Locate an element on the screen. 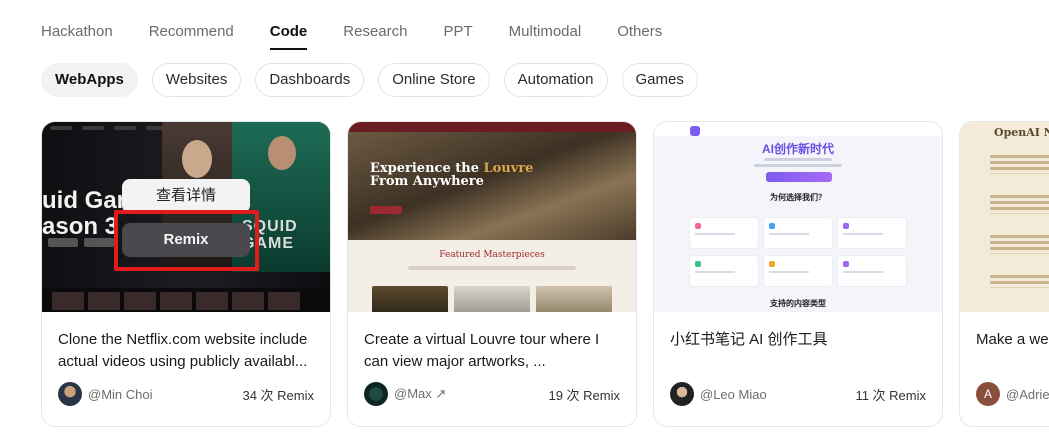  author-name: @Min Choi is located at coordinates (165, 394).